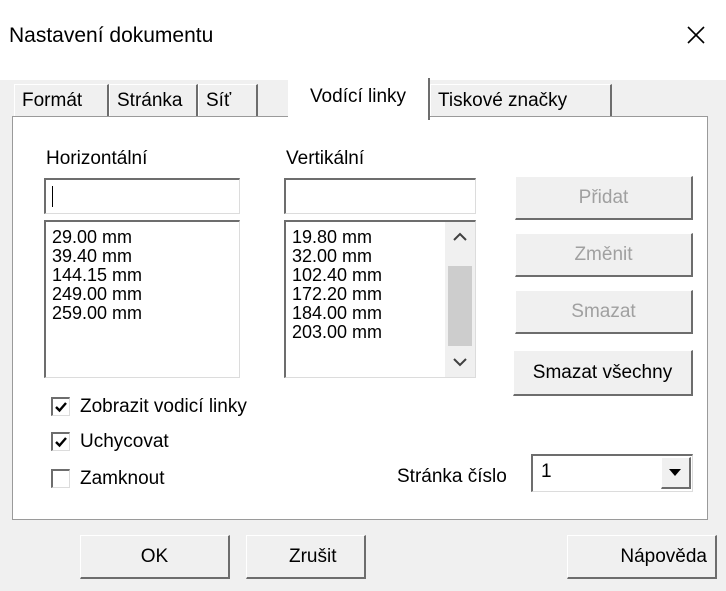 This screenshot has width=726, height=591. What do you see at coordinates (452, 476) in the screenshot?
I see `page-number-label: Stránka číslo` at bounding box center [452, 476].